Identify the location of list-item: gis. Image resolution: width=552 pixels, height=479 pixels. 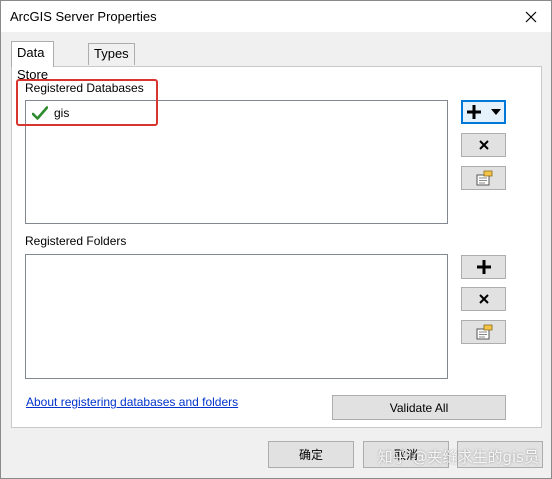
(50, 113).